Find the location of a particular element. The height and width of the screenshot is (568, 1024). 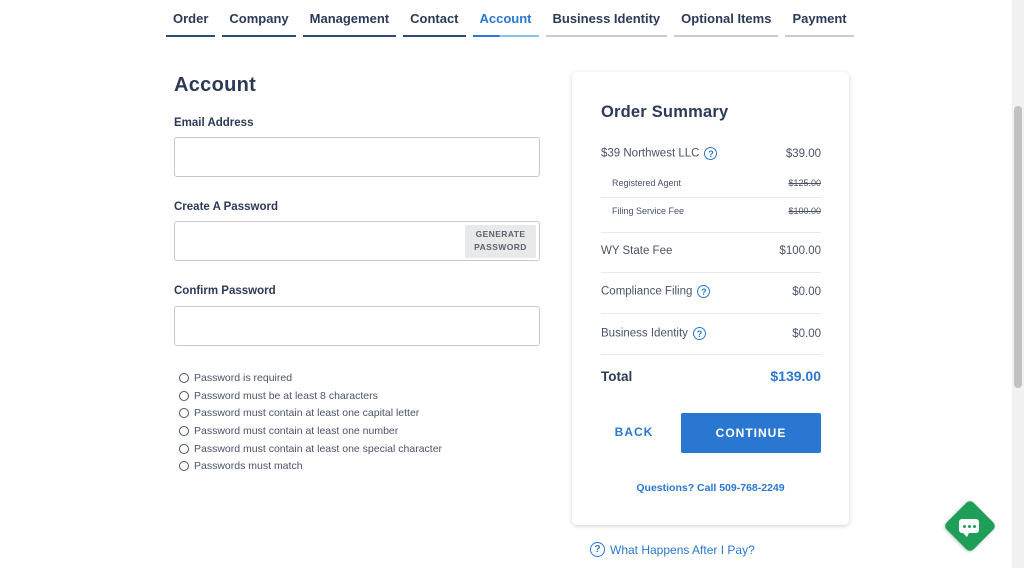

total-label: Total is located at coordinates (617, 376).